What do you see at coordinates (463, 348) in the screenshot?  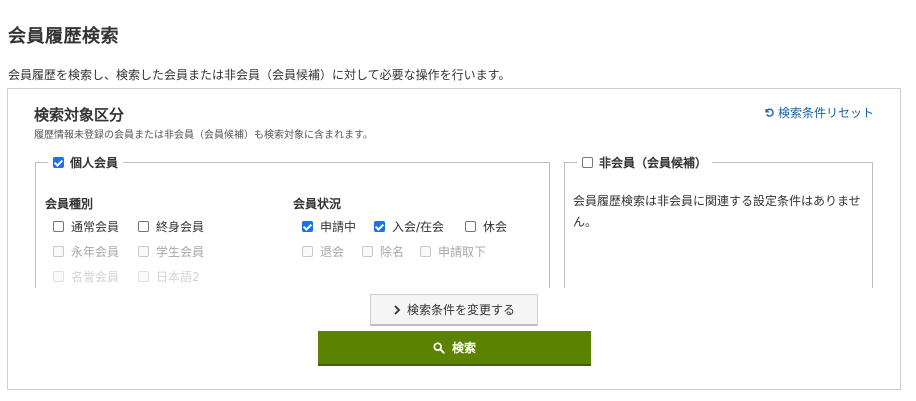 I see `search-button-label: 検索` at bounding box center [463, 348].